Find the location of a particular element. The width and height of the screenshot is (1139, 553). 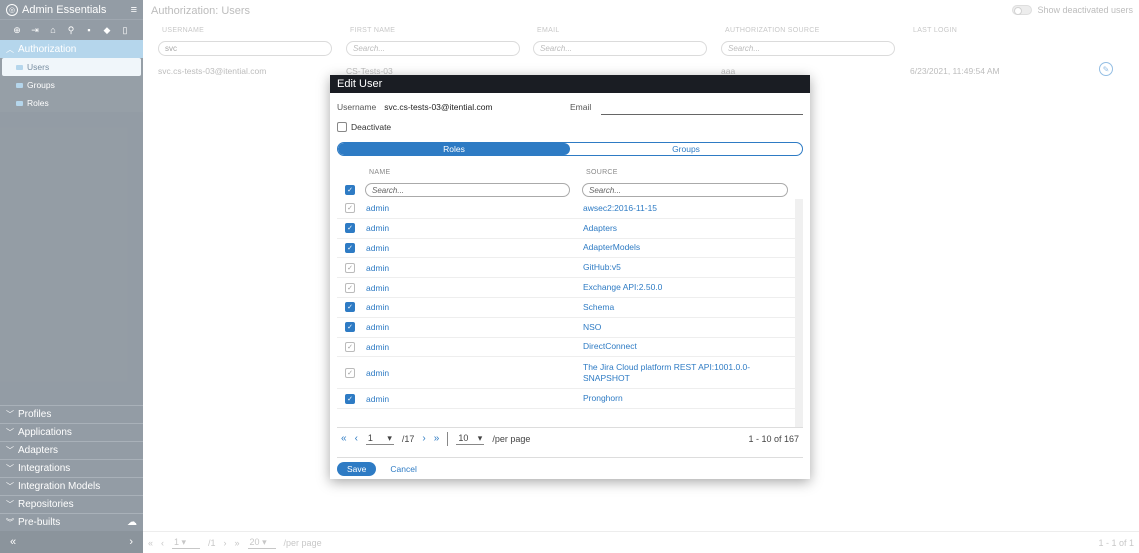

deactivate-checkbox is located at coordinates (342, 127).